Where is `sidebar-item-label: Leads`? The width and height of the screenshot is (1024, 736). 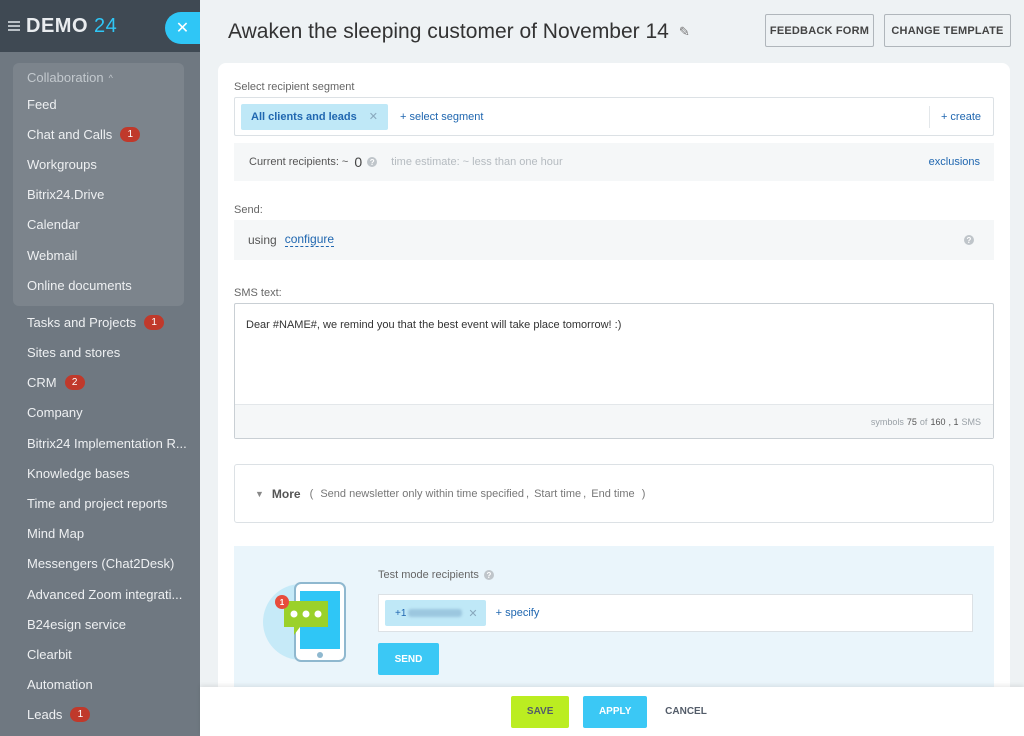 sidebar-item-label: Leads is located at coordinates (45, 715).